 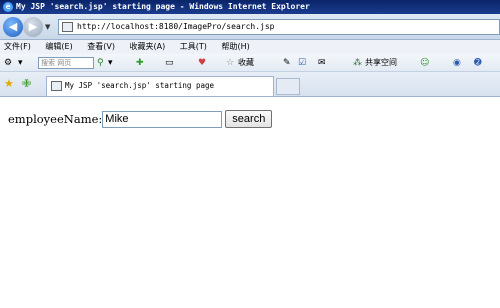 I want to click on share-space-button: 共享空间, so click(x=381, y=63).